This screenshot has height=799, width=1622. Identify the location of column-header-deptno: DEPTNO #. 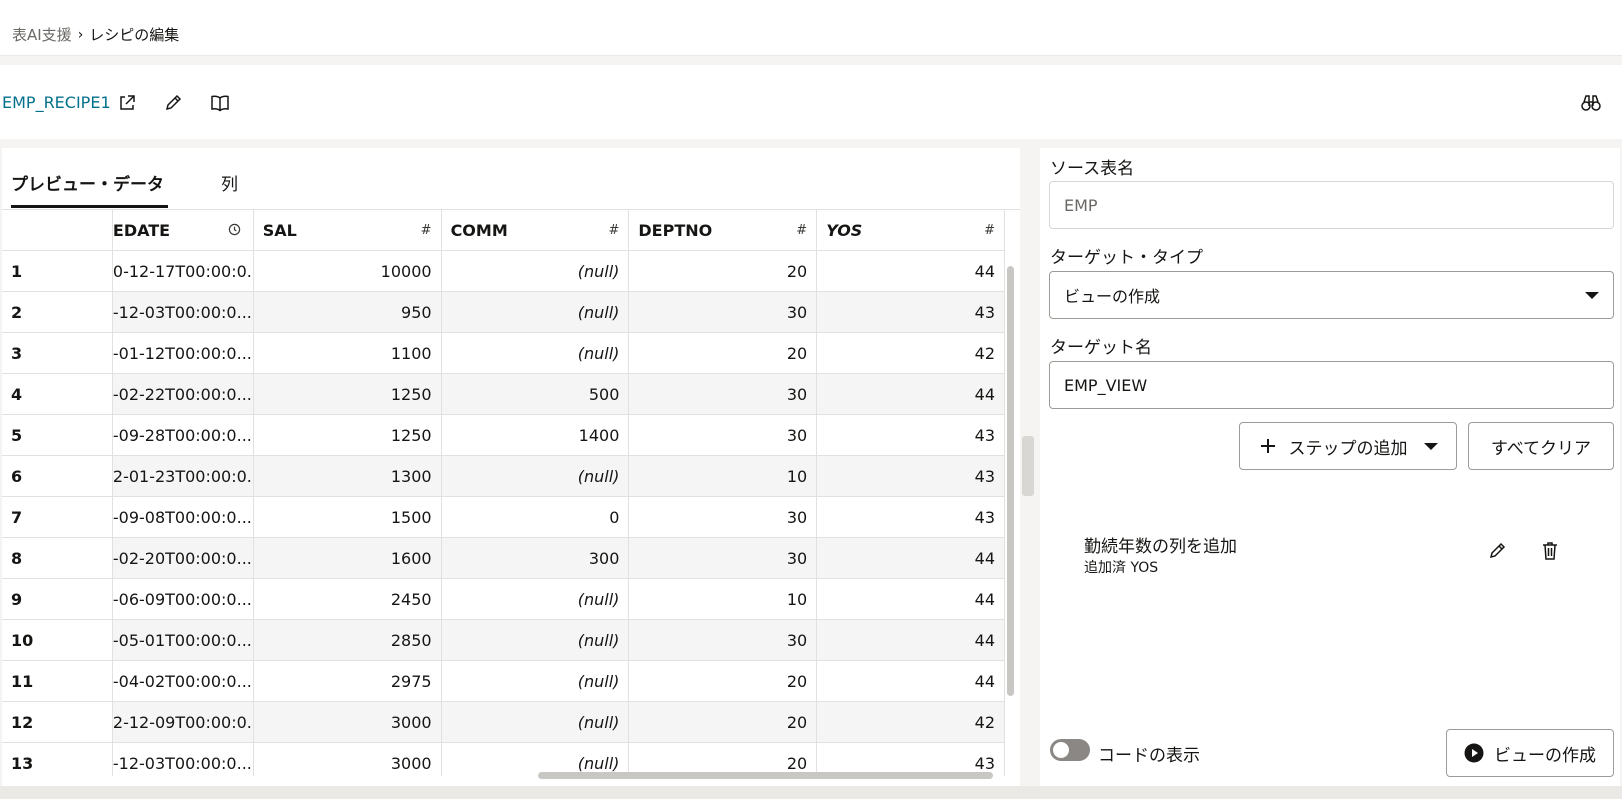
(723, 230).